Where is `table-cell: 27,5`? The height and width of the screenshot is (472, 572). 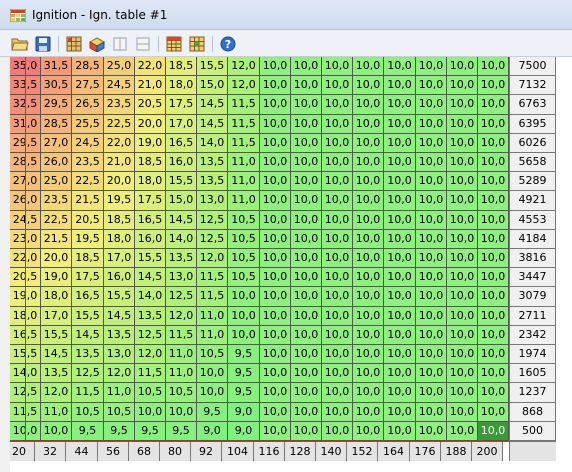 table-cell: 27,5 is located at coordinates (88, 85).